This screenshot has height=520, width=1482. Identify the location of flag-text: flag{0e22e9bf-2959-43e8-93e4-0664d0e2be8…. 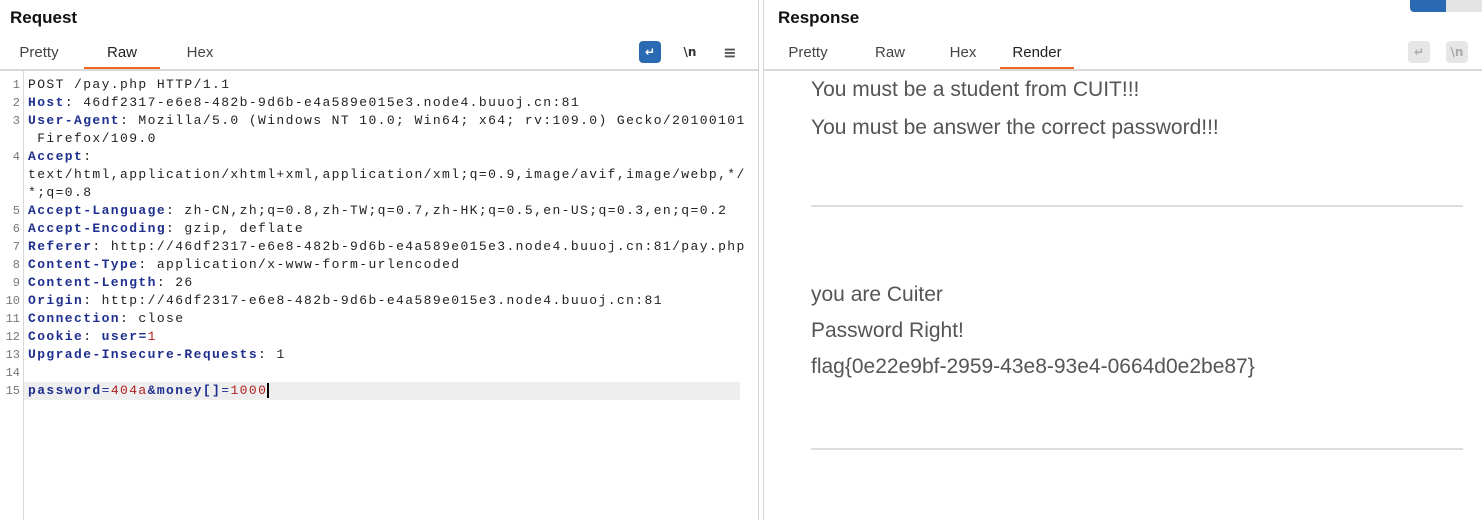
(1033, 366).